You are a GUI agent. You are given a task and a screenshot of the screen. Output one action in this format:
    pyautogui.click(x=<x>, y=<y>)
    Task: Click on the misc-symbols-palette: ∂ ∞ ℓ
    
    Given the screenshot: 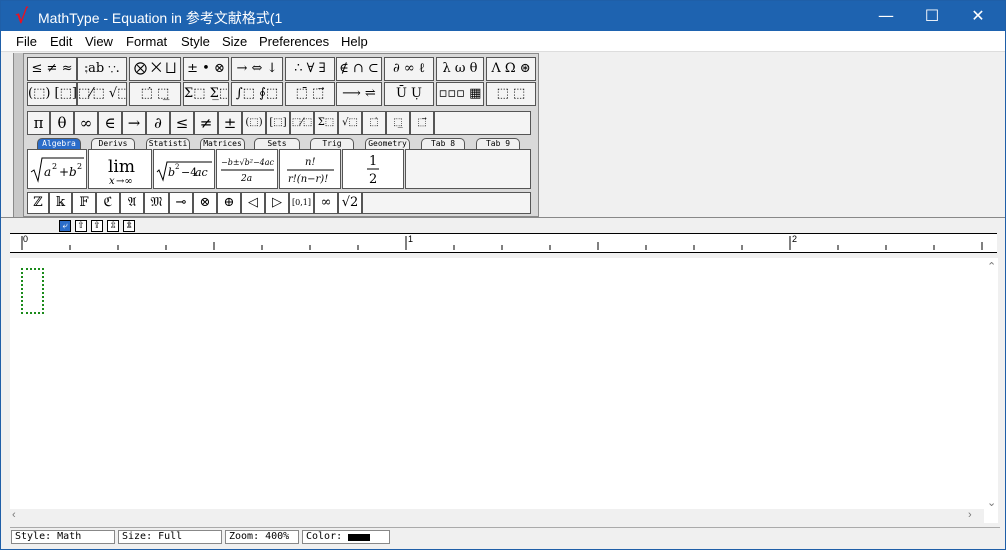 What is the action you would take?
    pyautogui.click(x=409, y=69)
    